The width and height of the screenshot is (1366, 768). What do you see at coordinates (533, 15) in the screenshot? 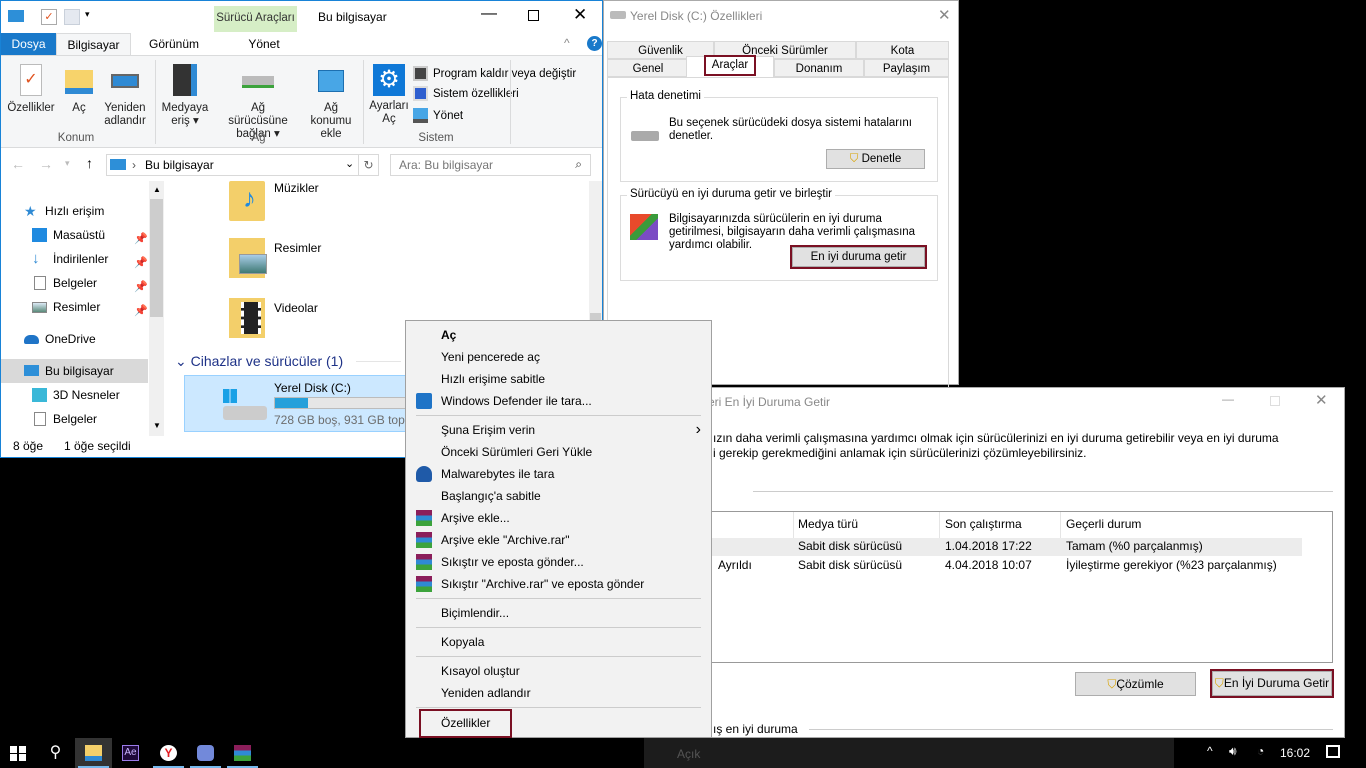
I see `maximize-button` at bounding box center [533, 15].